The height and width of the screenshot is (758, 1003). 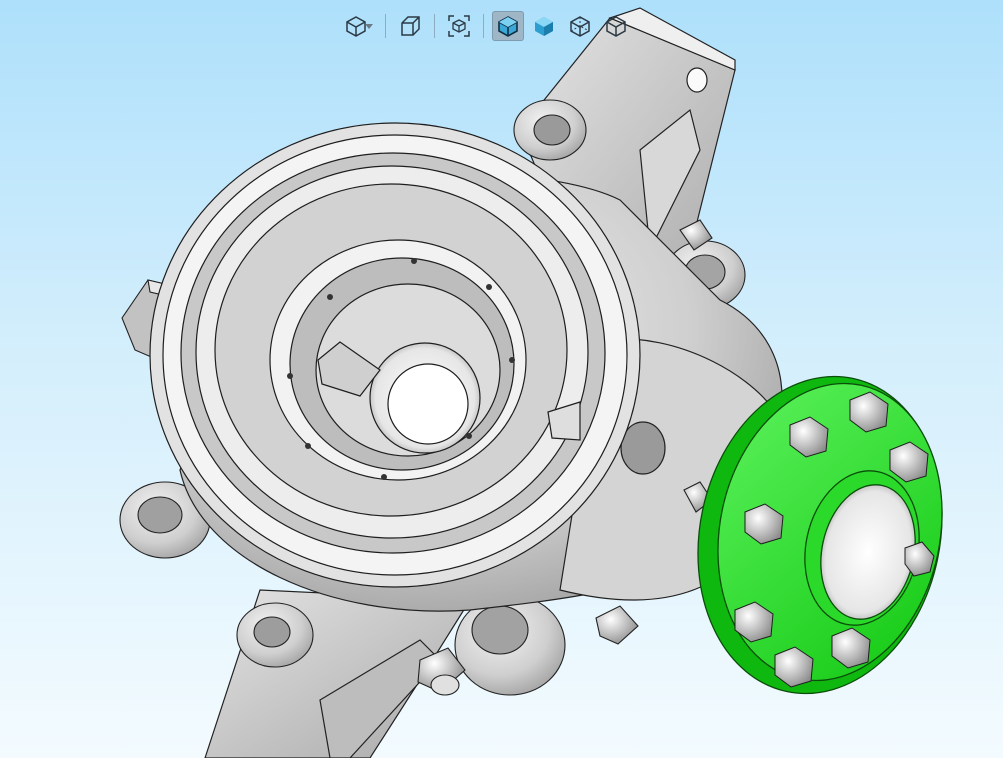 I want to click on shaded-button, so click(x=544, y=26).